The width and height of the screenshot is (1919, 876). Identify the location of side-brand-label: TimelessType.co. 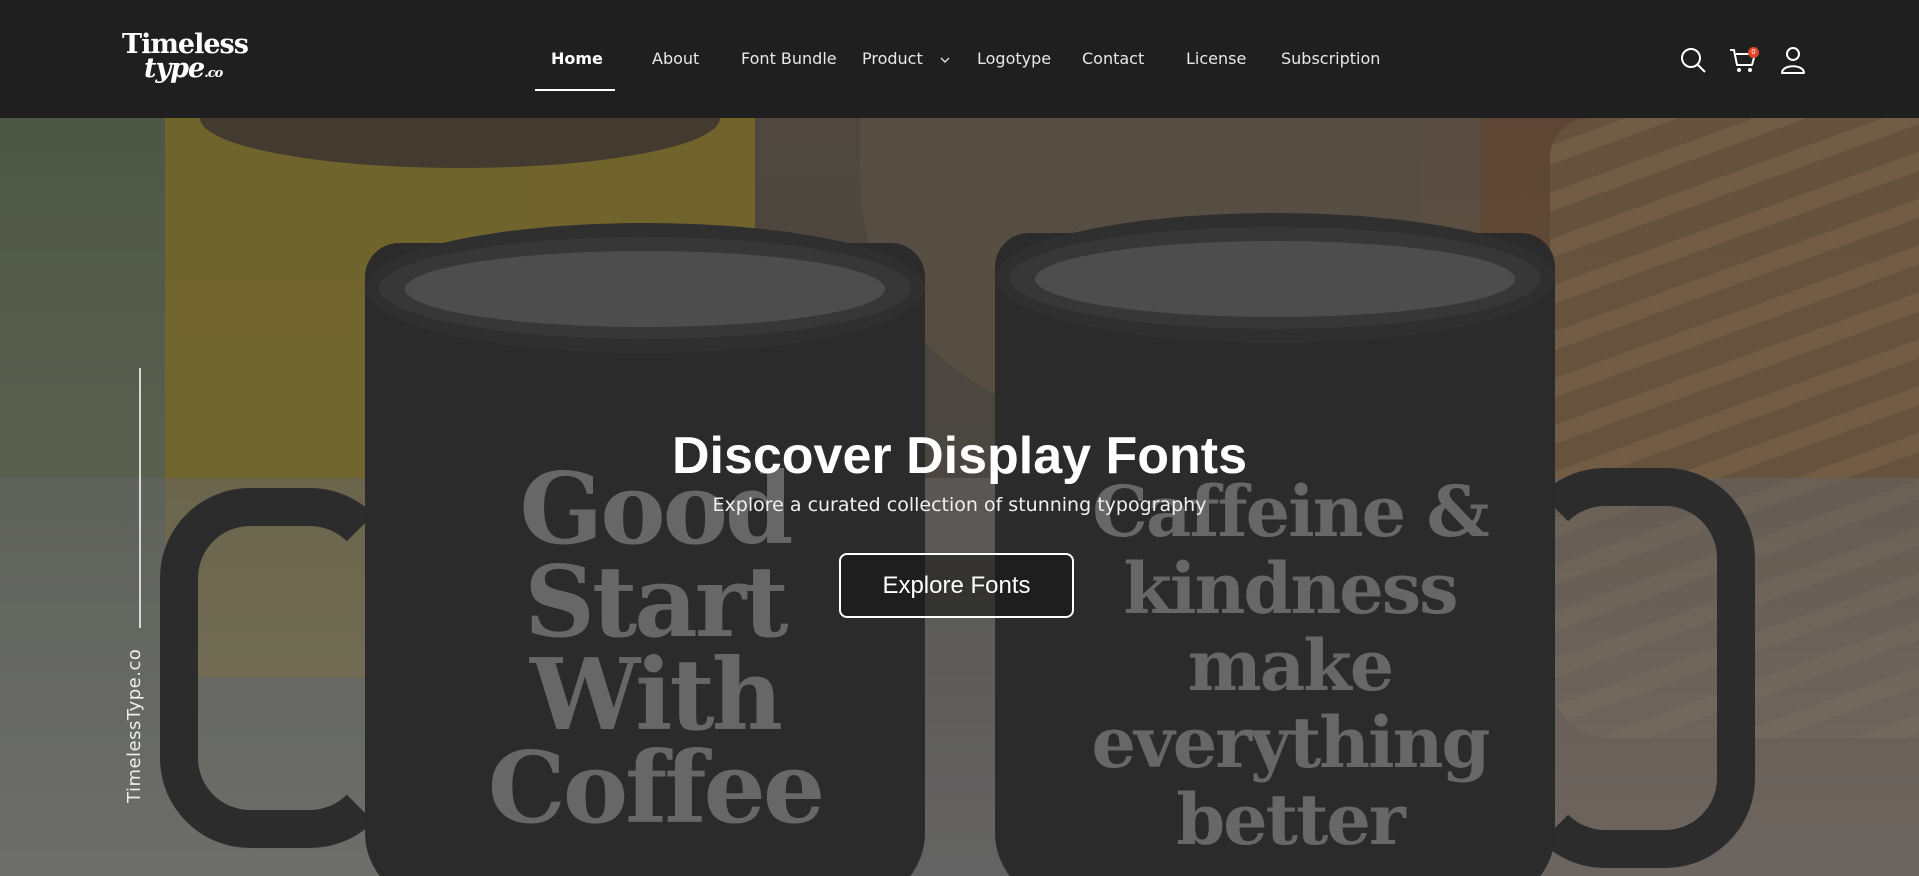
(134, 725).